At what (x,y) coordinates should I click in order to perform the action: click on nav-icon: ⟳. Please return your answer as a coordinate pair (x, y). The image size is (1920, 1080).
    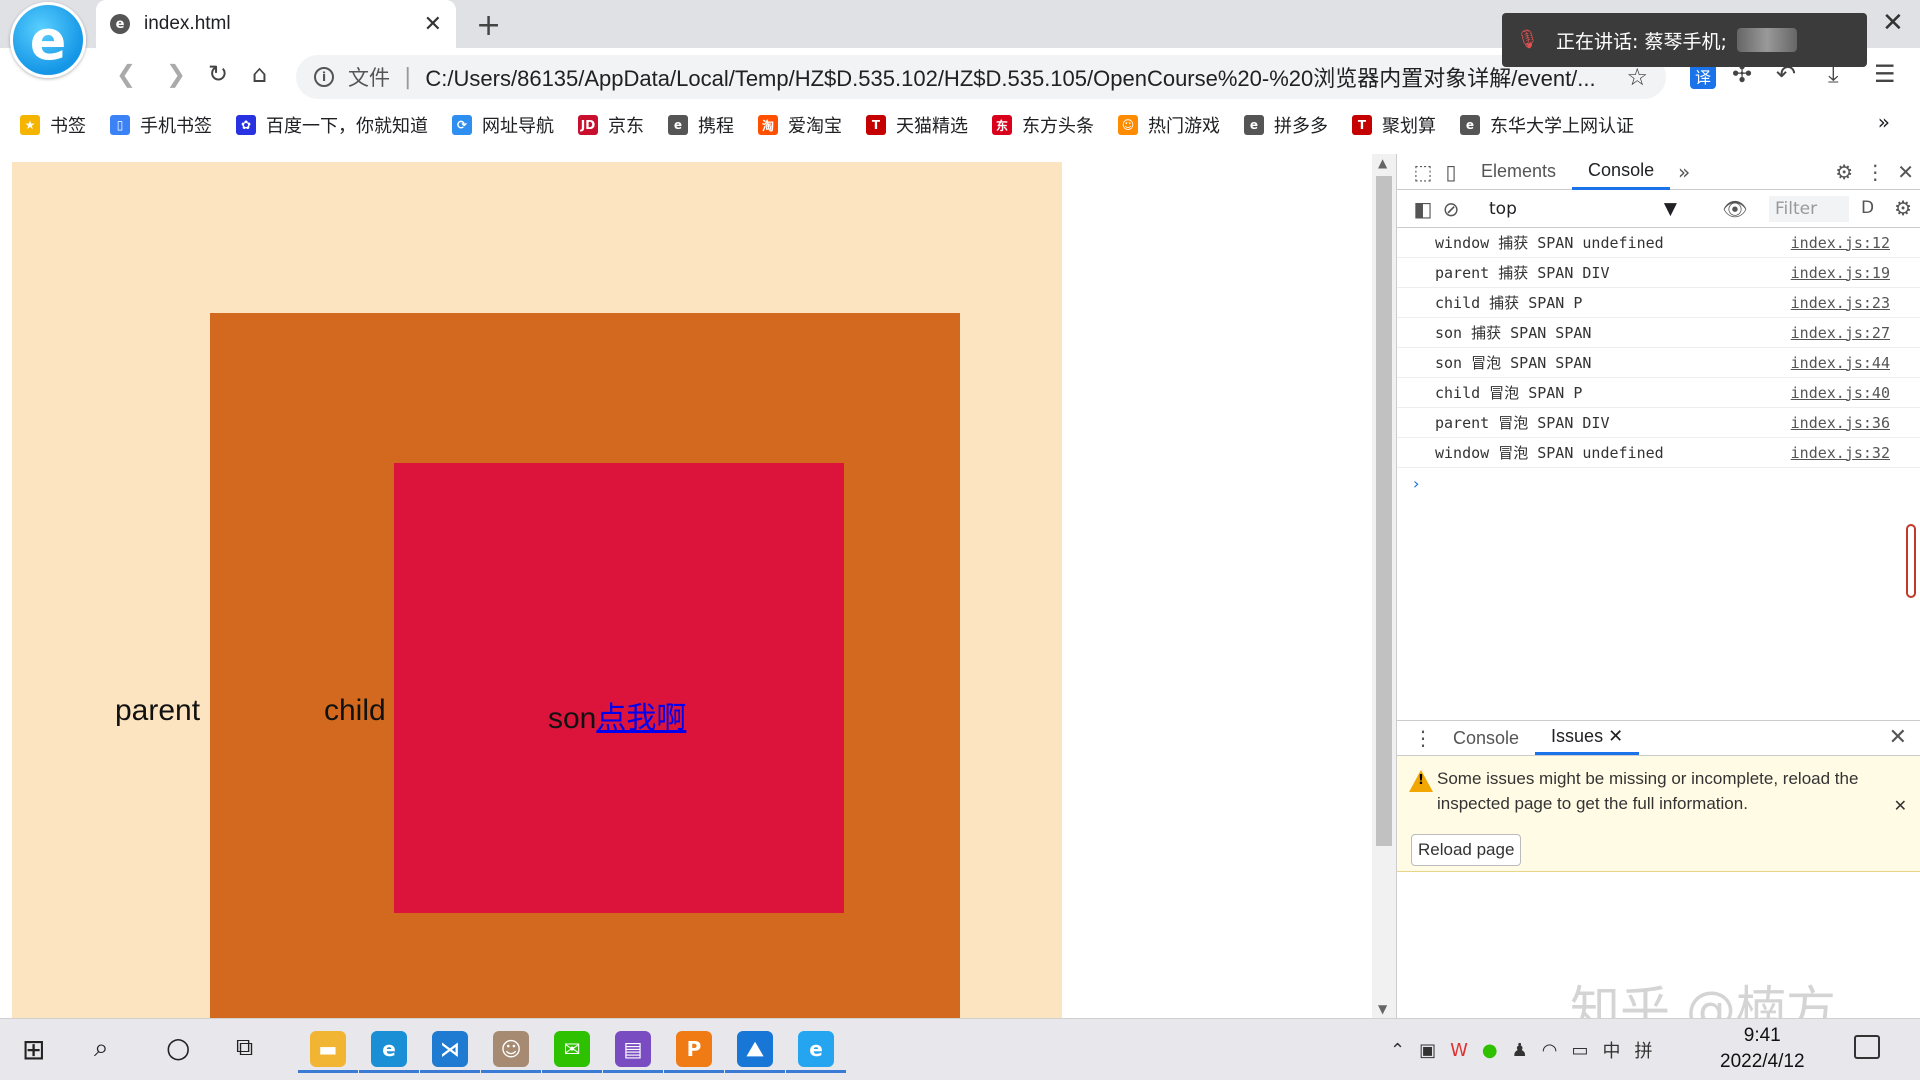
    Looking at the image, I should click on (462, 125).